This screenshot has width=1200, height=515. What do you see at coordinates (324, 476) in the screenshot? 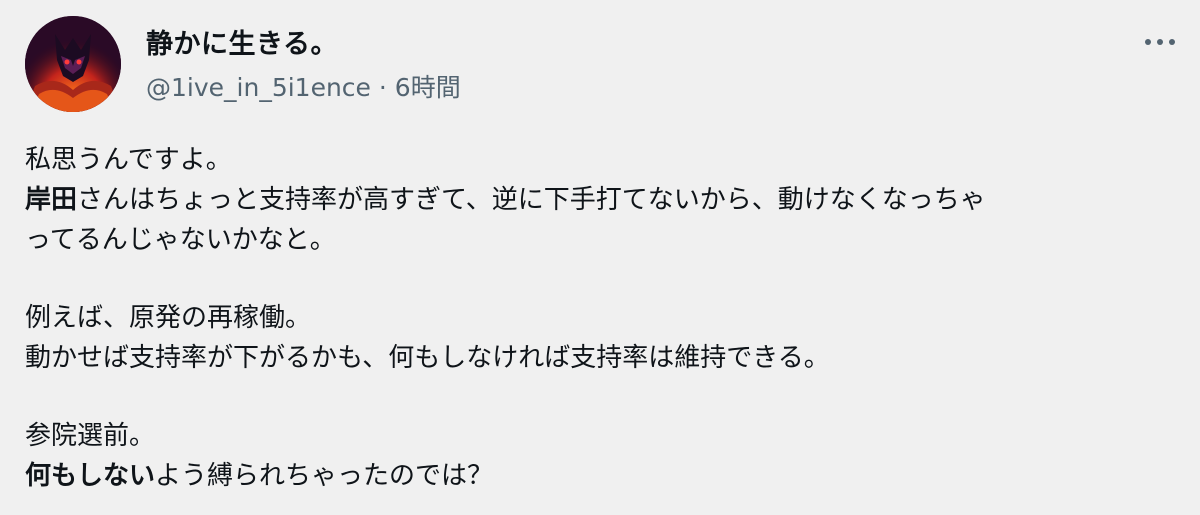
I see `text-segment: よう縛られちゃったのでは？` at bounding box center [324, 476].